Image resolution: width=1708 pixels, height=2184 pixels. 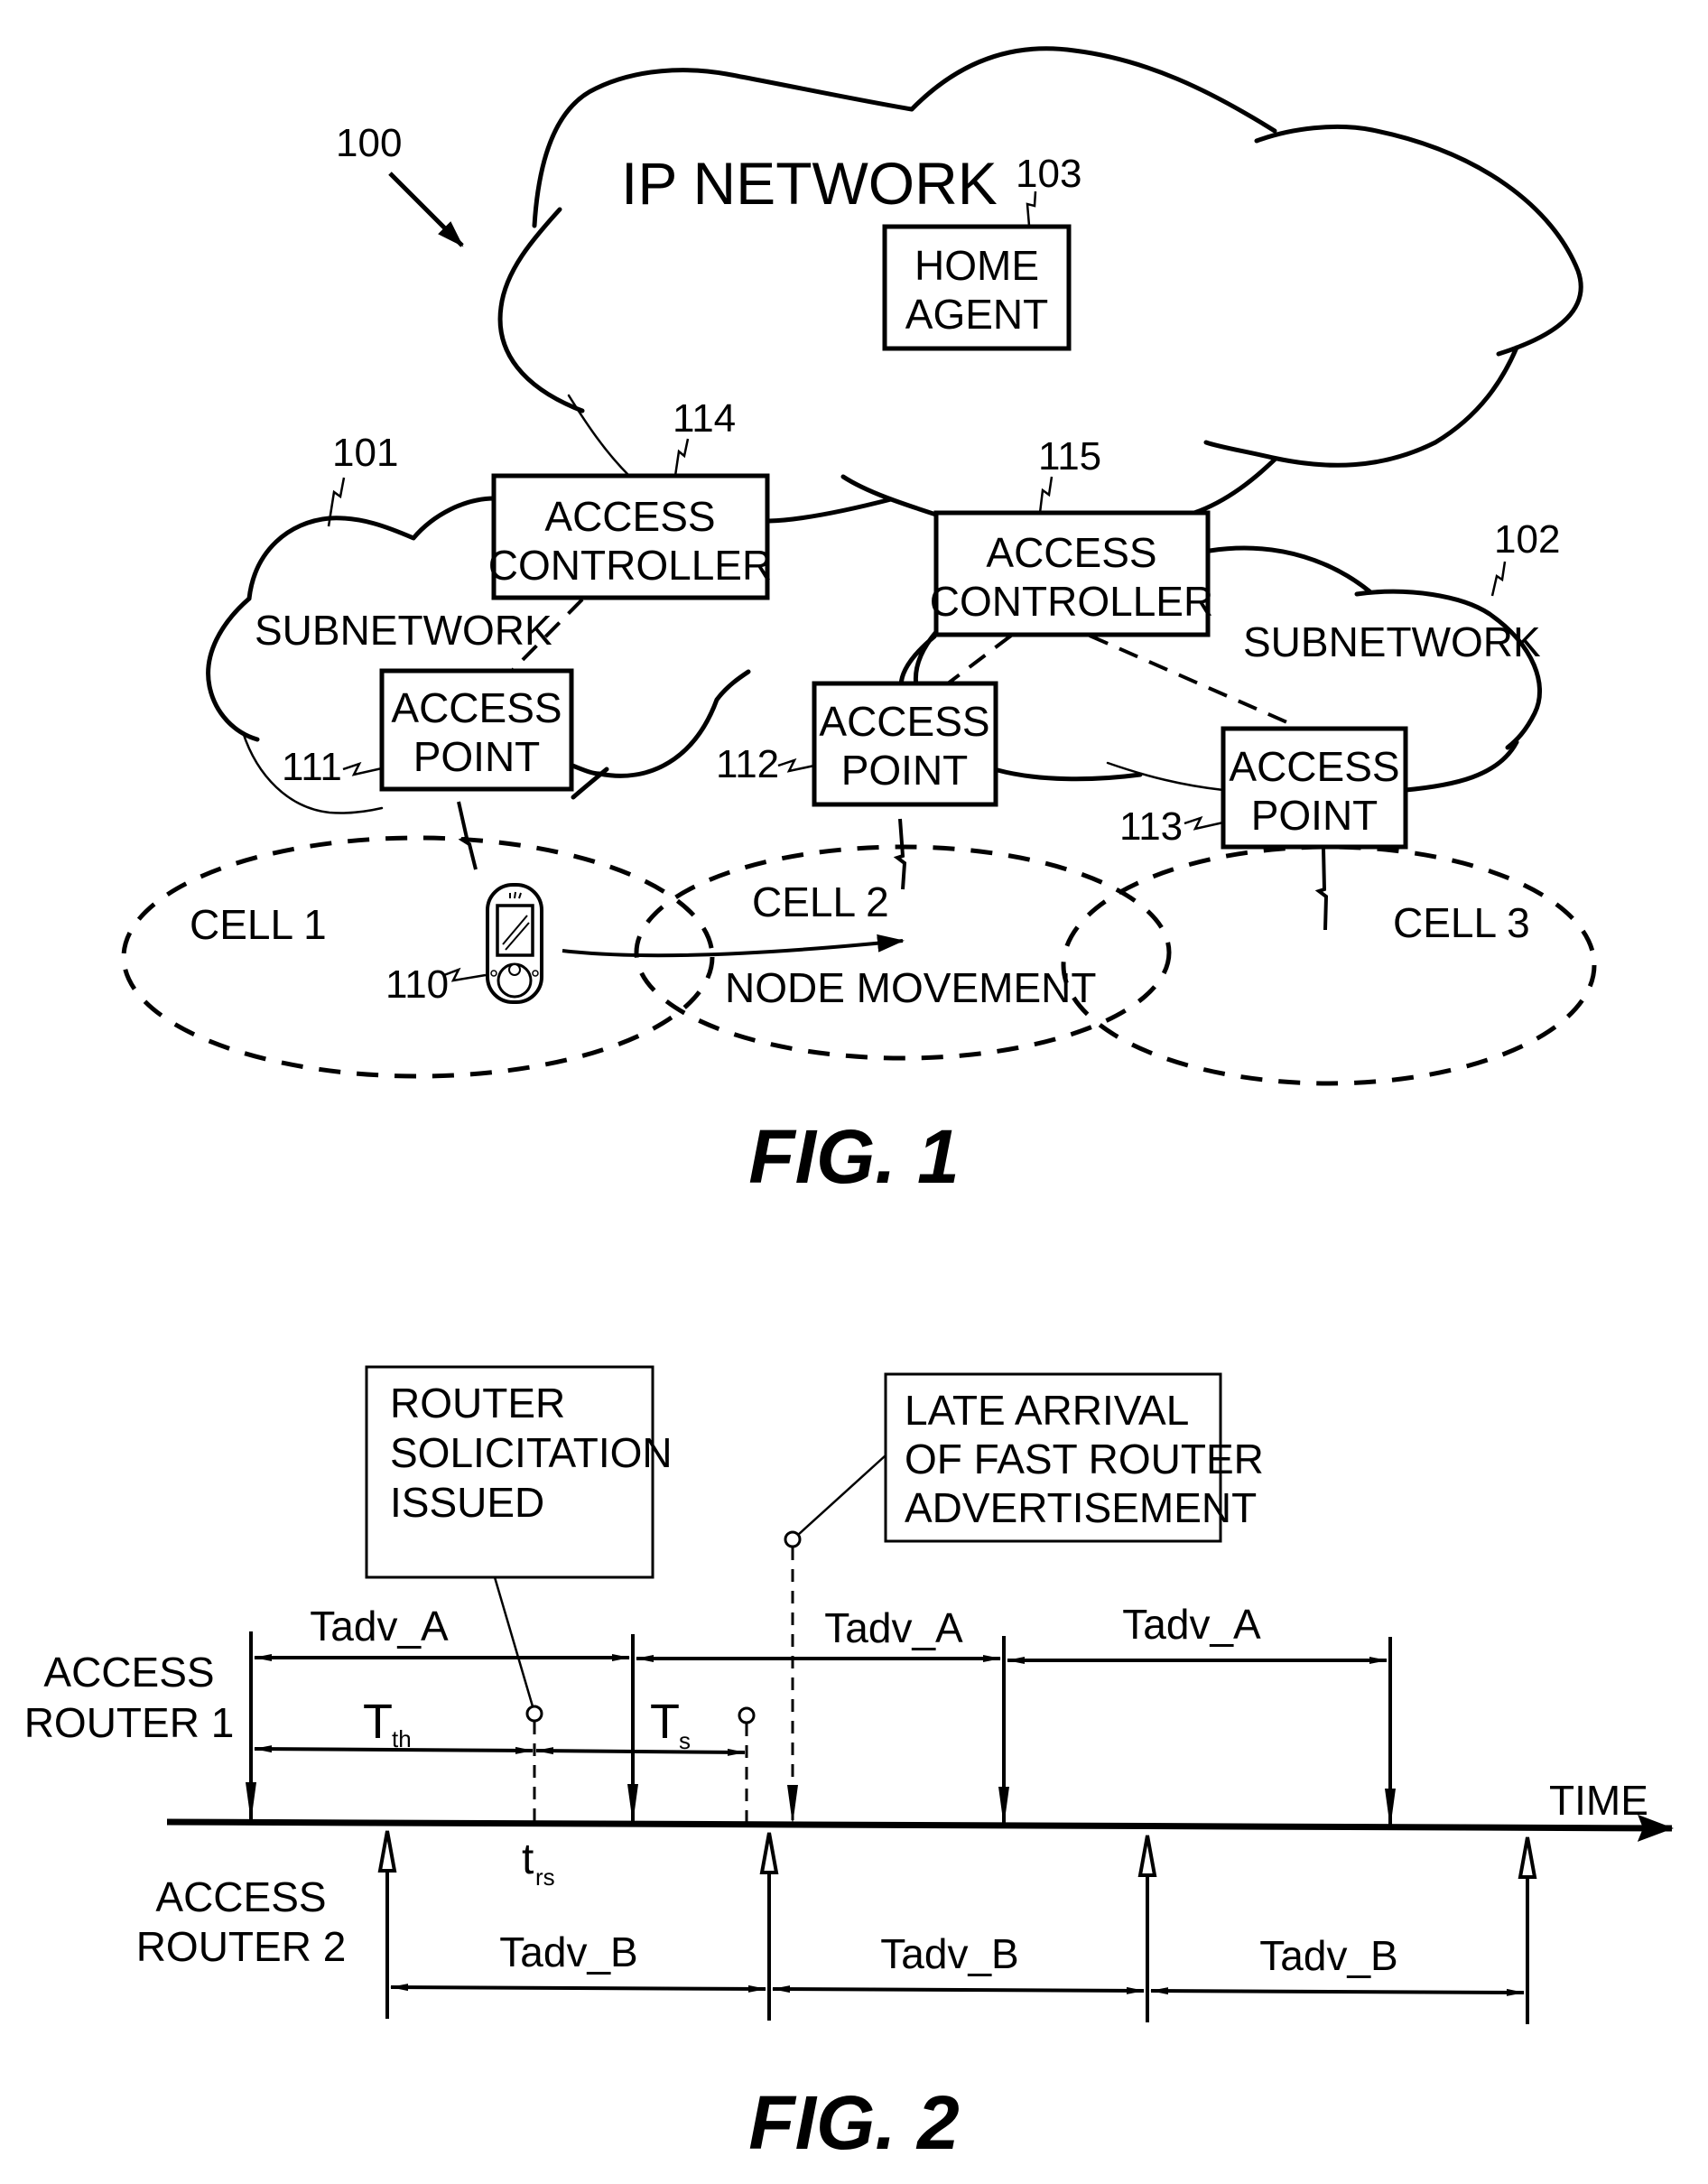 I want to click on callout-solicitation-line2: SOLICITATION, so click(x=531, y=1452).